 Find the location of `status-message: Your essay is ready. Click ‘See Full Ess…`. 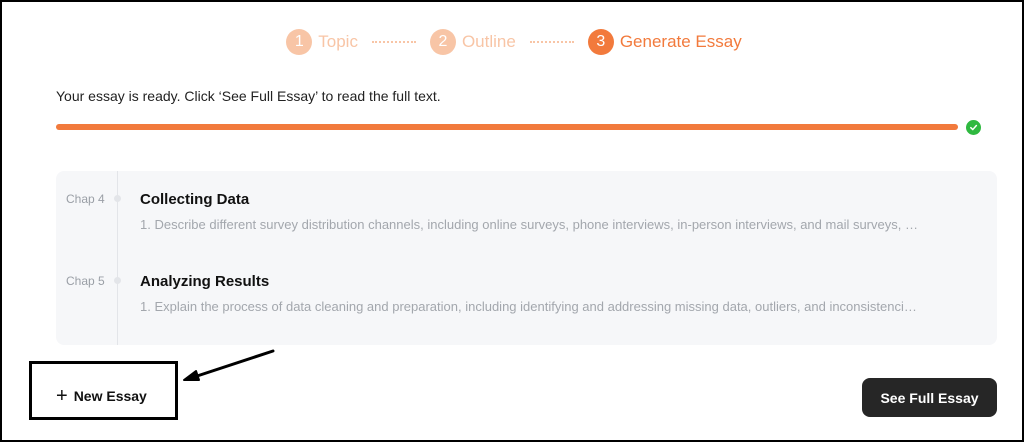

status-message: Your essay is ready. Click ‘See Full Ess… is located at coordinates (248, 96).